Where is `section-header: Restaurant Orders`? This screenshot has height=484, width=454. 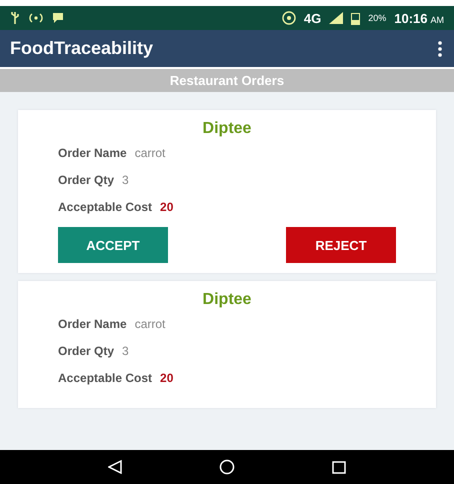
section-header: Restaurant Orders is located at coordinates (227, 80).